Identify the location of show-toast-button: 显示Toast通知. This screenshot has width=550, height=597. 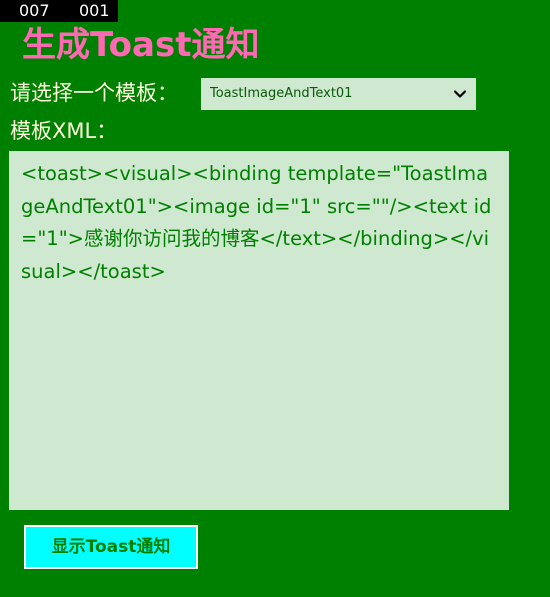
(111, 547).